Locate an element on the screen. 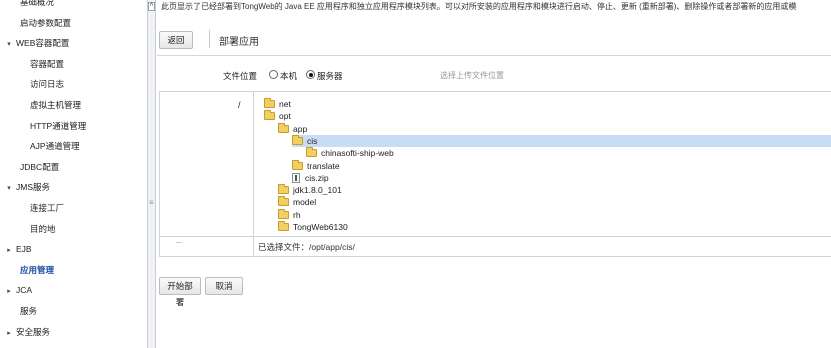 This screenshot has height=348, width=831. sidebar-item: 虚拟主机管理 is located at coordinates (55, 105).